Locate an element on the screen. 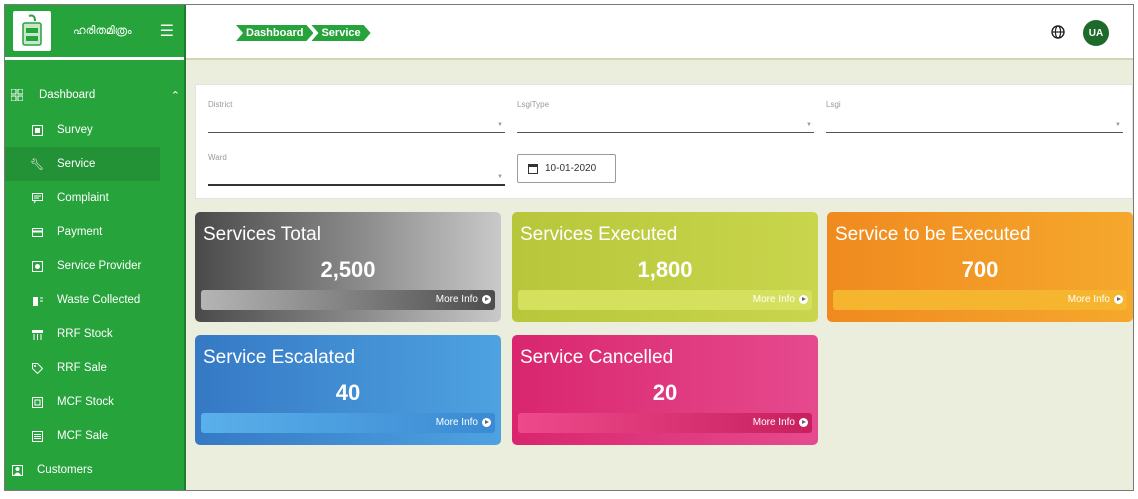 The height and width of the screenshot is (499, 1138). breadcrumb-service: Service is located at coordinates (340, 33).